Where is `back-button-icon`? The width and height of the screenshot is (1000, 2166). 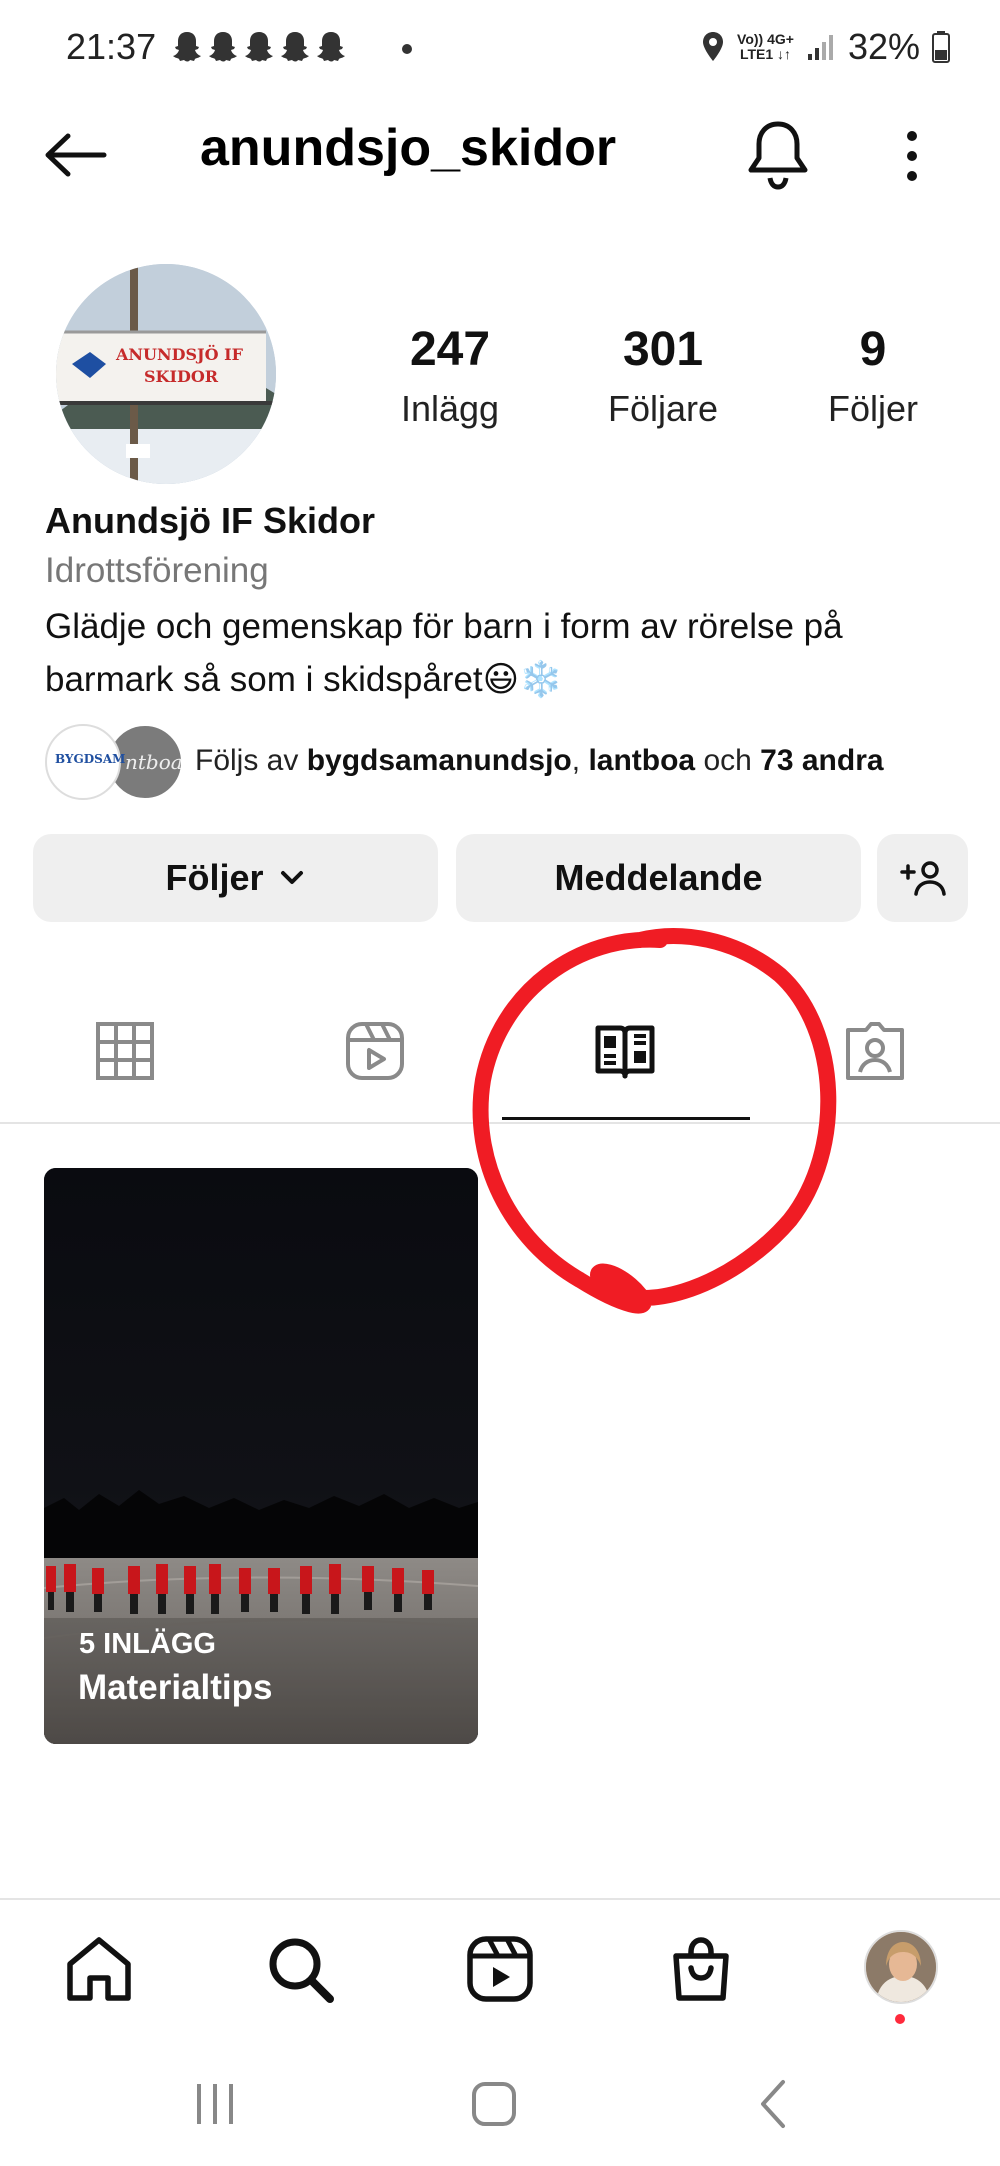 back-button-icon is located at coordinates (775, 2104).